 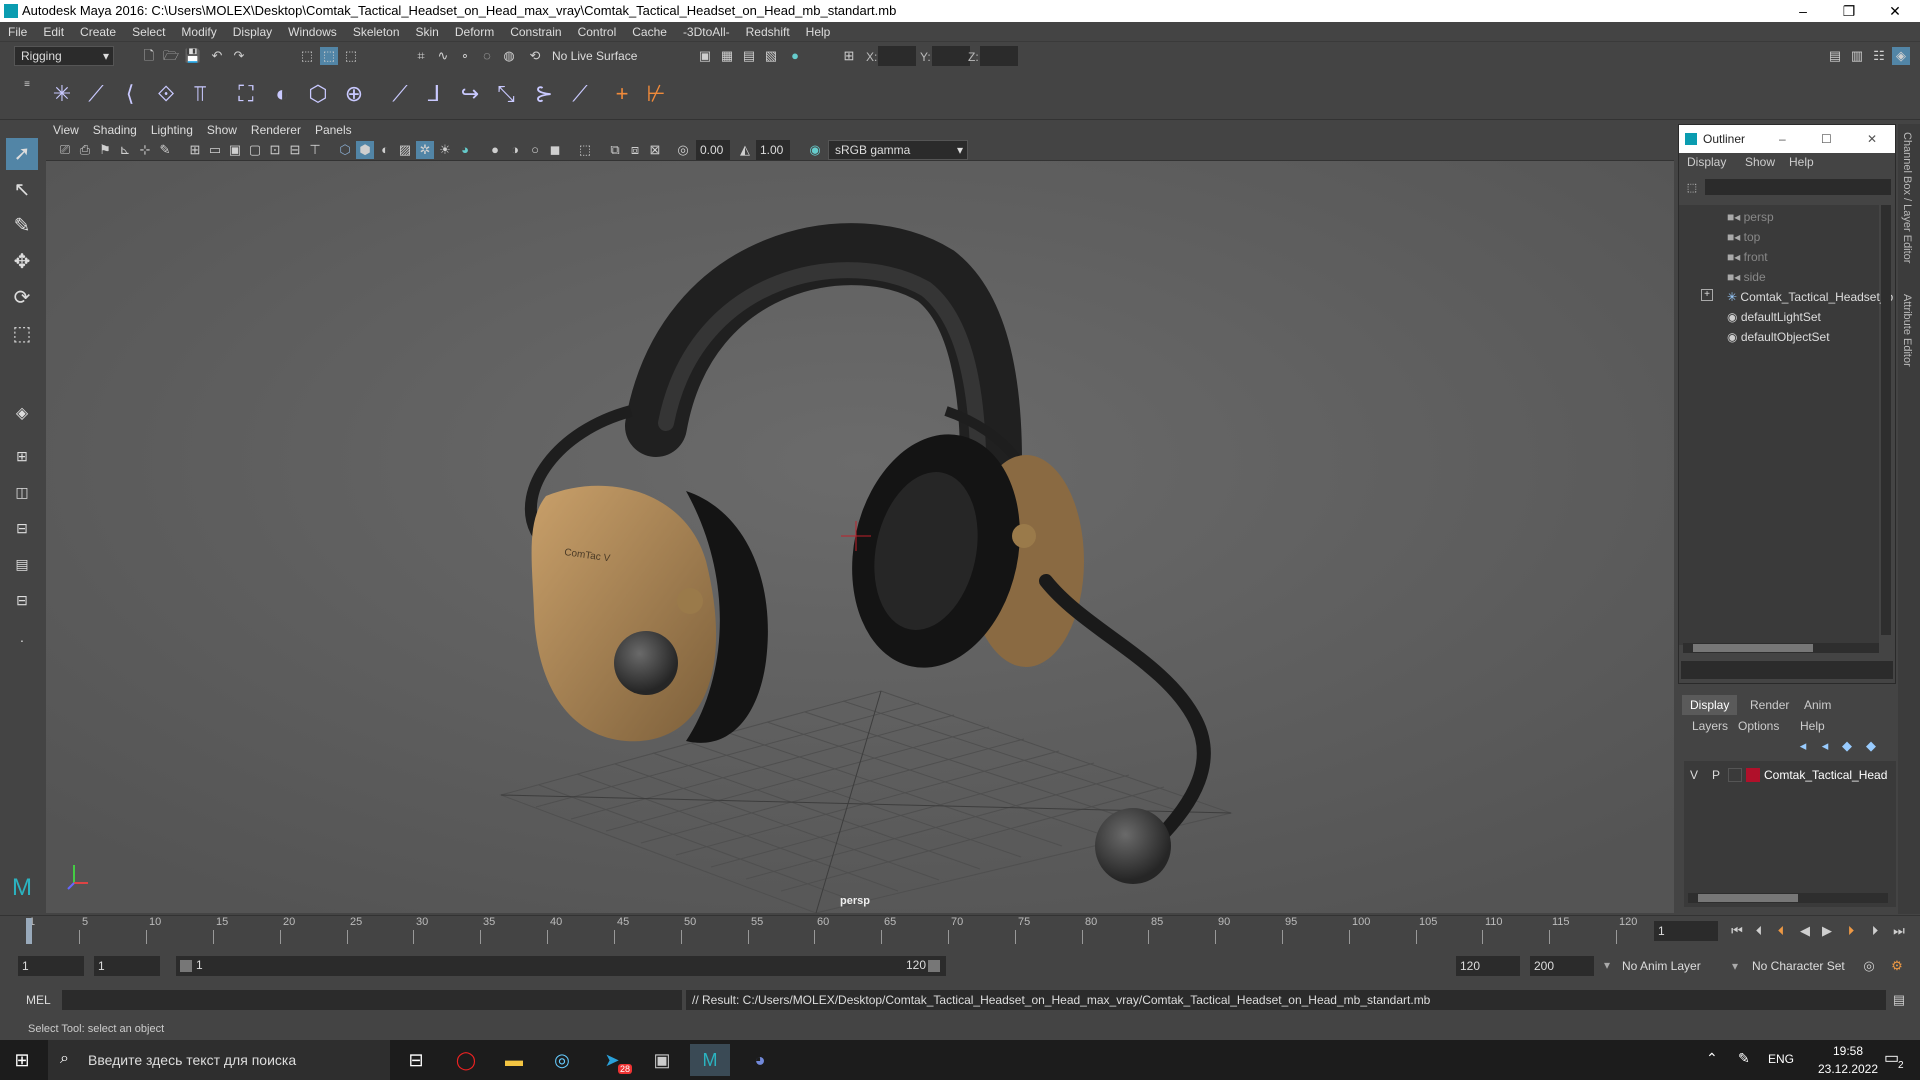 What do you see at coordinates (706, 32) in the screenshot?
I see `menu-3dtoall: -3DtoAll-` at bounding box center [706, 32].